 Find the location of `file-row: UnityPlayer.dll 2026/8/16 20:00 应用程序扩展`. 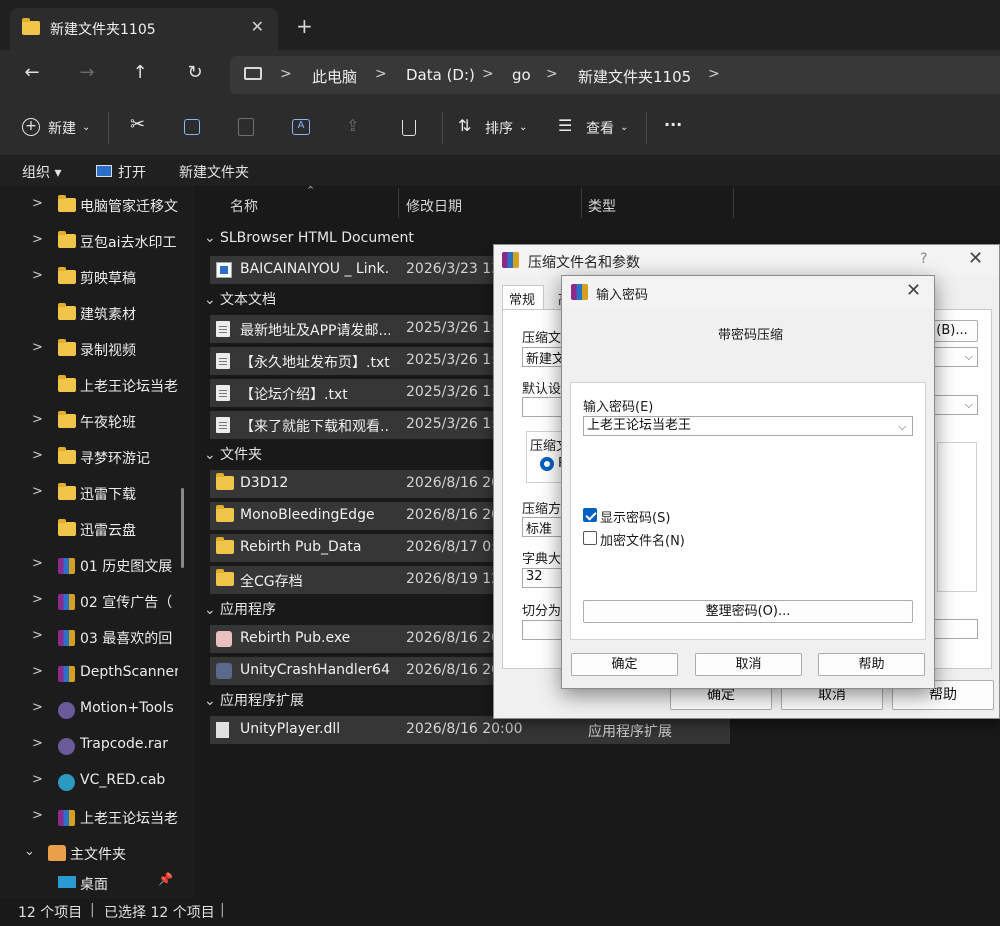

file-row: UnityPlayer.dll 2026/8/16 20:00 应用程序扩展 is located at coordinates (470, 730).